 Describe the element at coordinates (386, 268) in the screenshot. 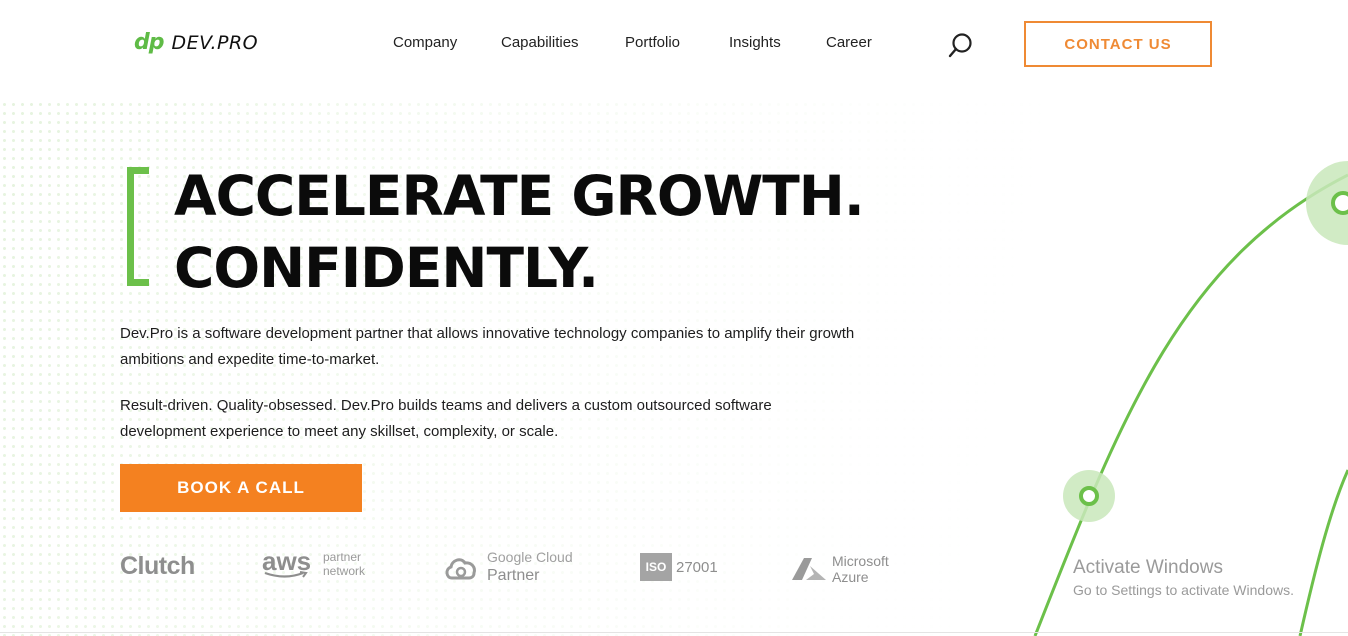

I see `headline-line-2: CONFIDENTLY.` at that location.